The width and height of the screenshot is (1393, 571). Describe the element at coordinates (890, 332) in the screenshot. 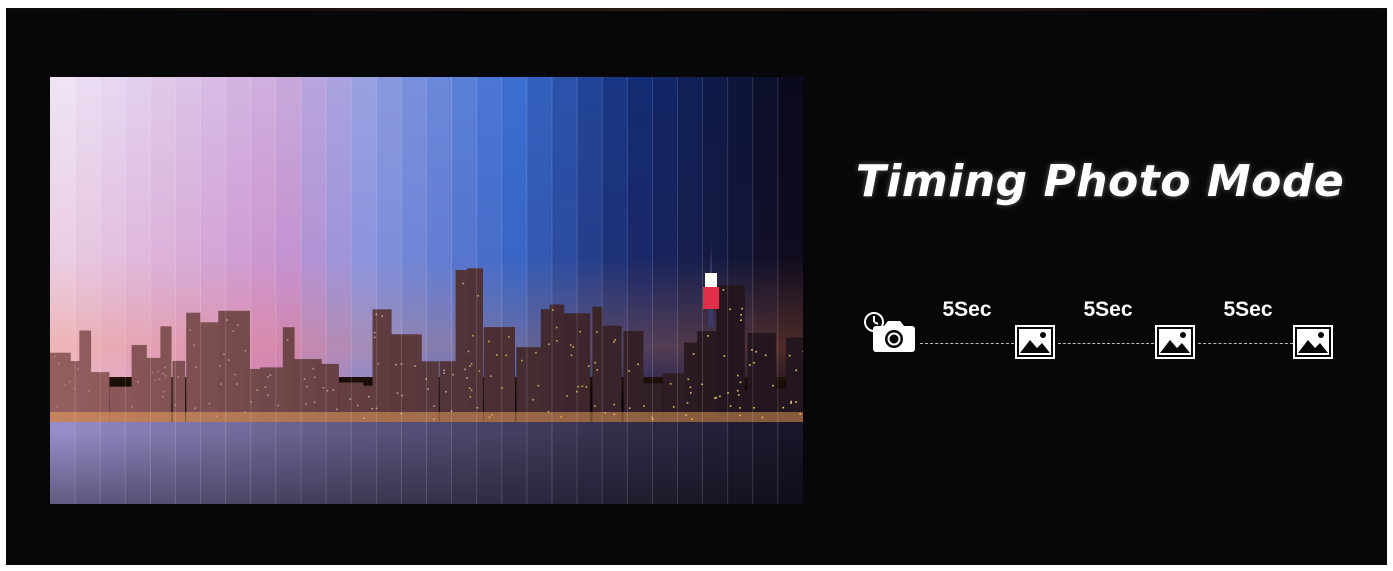

I see `timer-camera-icon` at that location.